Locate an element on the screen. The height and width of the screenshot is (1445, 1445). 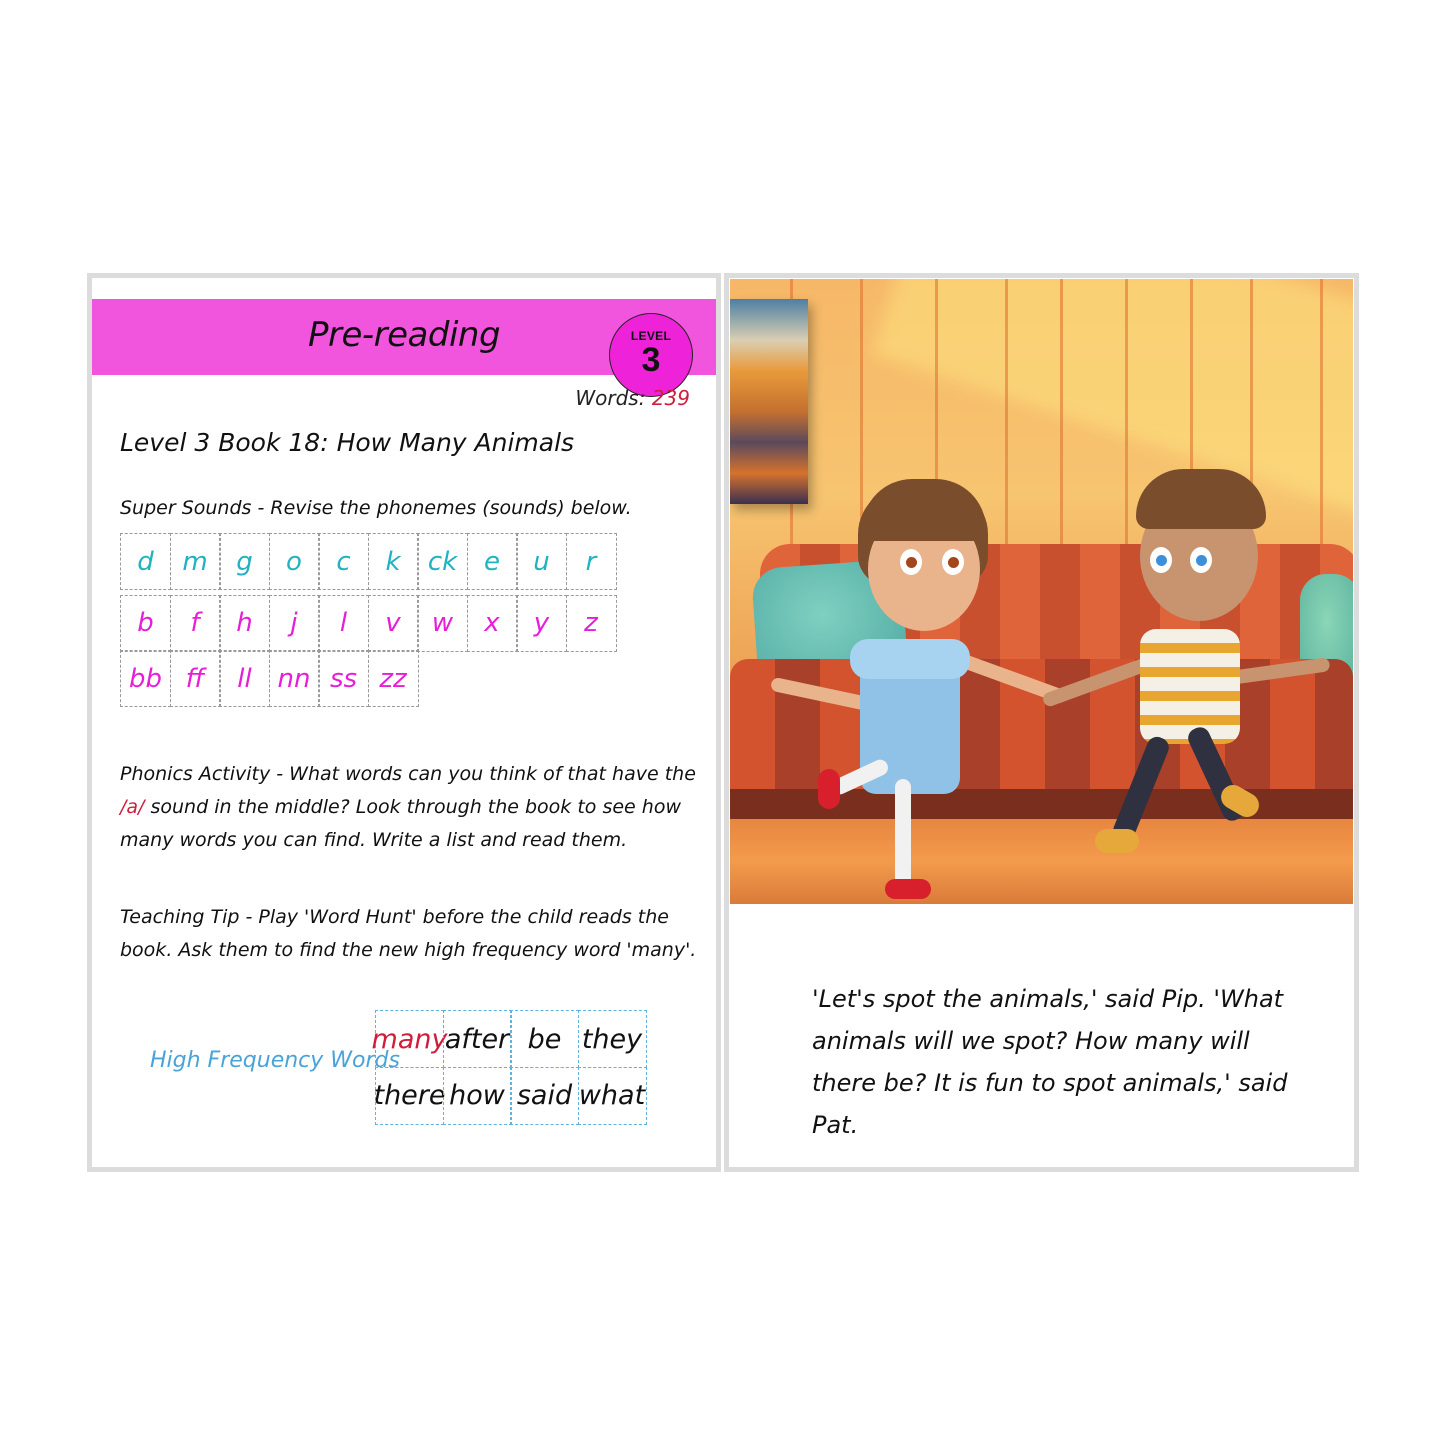
book-title: Level 3 Book 18: How Many Animals is located at coordinates (347, 442).